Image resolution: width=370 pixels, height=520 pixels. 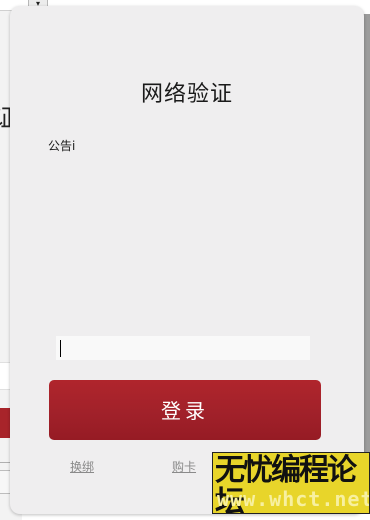 What do you see at coordinates (291, 483) in the screenshot?
I see `site-watermark: 无忧编程论坛 www.whct.net` at bounding box center [291, 483].